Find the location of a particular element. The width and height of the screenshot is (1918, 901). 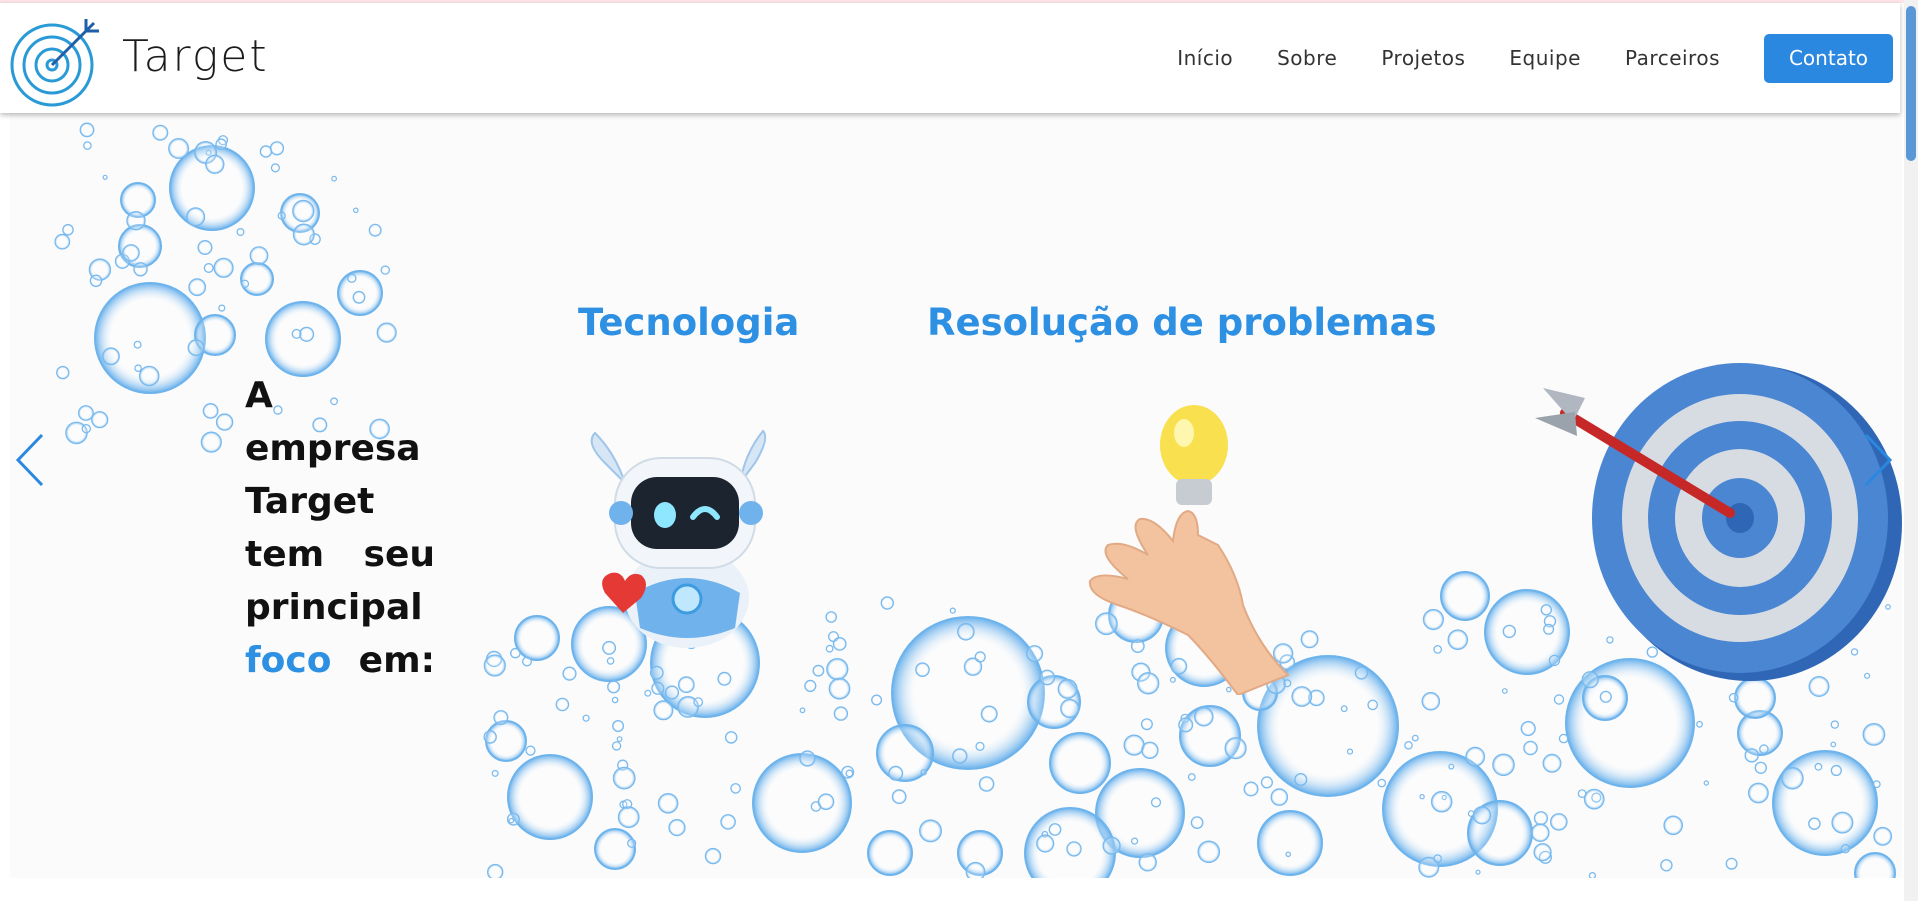

robot-heart-icon is located at coordinates (678, 538).